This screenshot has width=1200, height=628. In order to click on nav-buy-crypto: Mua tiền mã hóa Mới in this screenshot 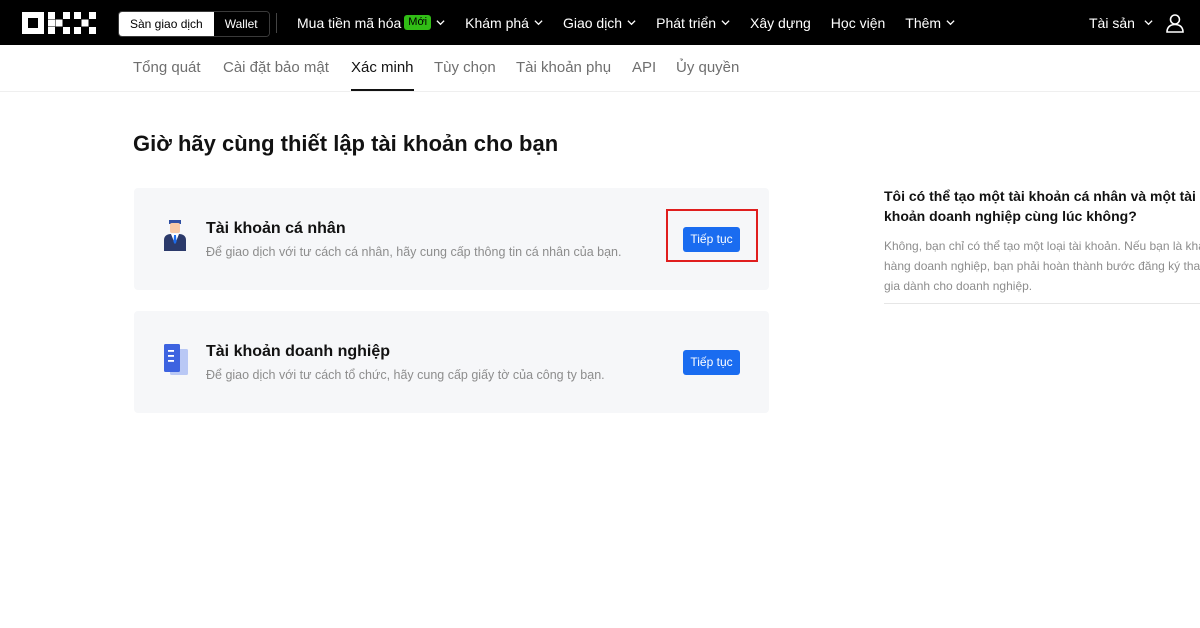, I will do `click(371, 23)`.